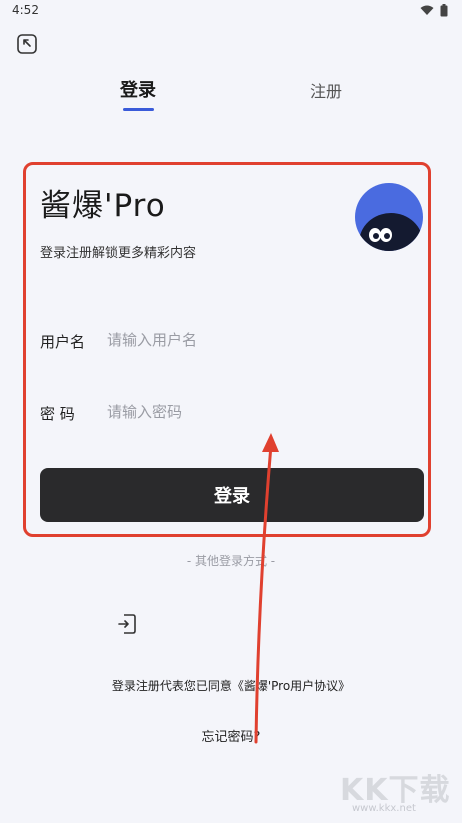 The height and width of the screenshot is (823, 462). Describe the element at coordinates (118, 253) in the screenshot. I see `brand-subtitle: 登录注册解锁更多精彩内容` at that location.